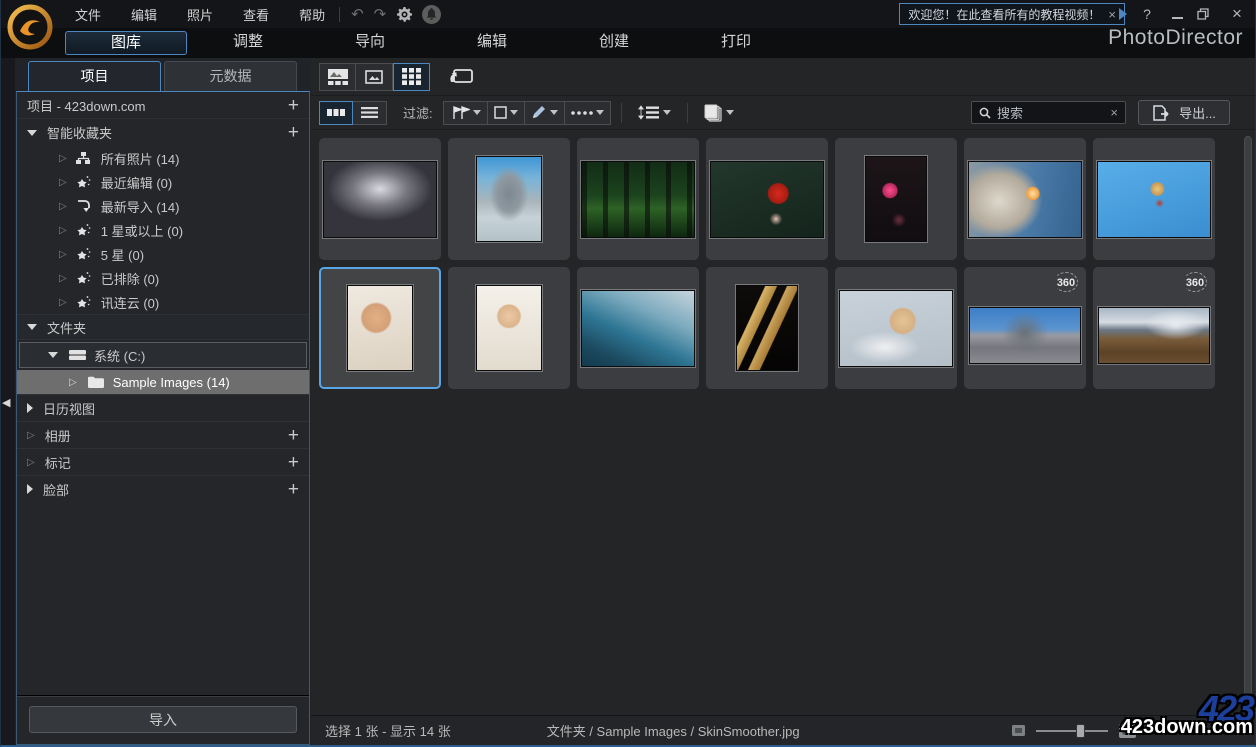 The image size is (1256, 747). Describe the element at coordinates (460, 77) in the screenshot. I see `secondary-display-button` at that location.